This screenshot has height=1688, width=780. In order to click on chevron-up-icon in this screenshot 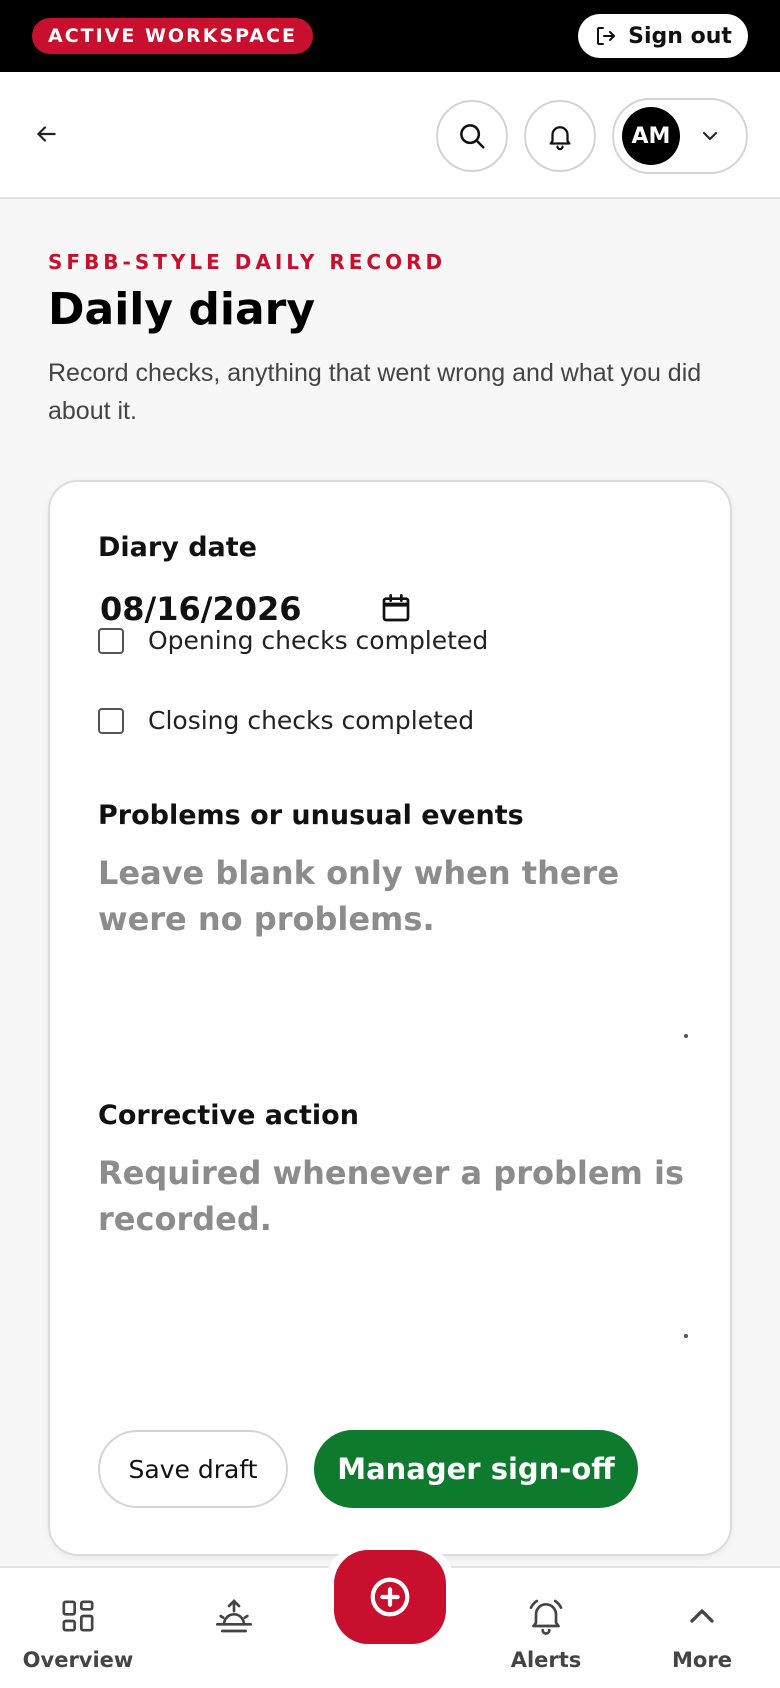, I will do `click(702, 1616)`.